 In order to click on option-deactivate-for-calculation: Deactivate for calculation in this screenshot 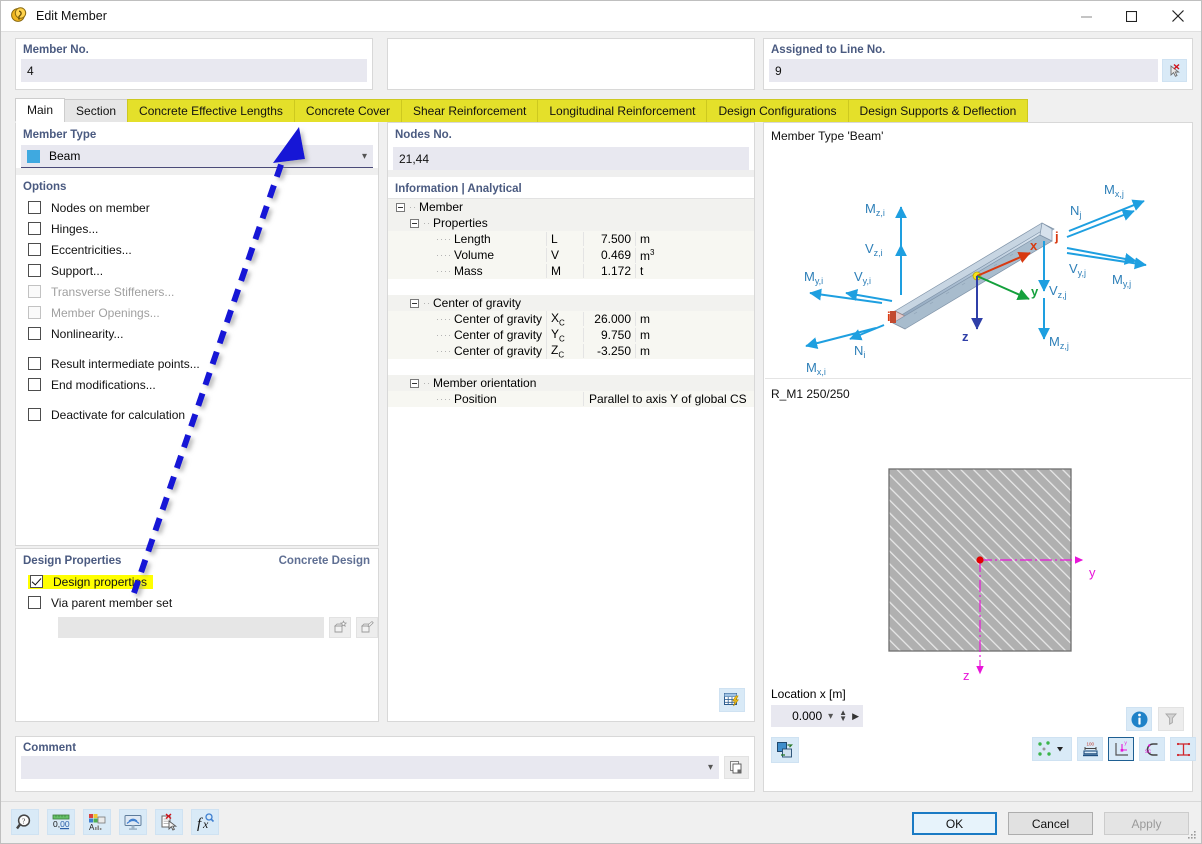, I will do `click(197, 414)`.